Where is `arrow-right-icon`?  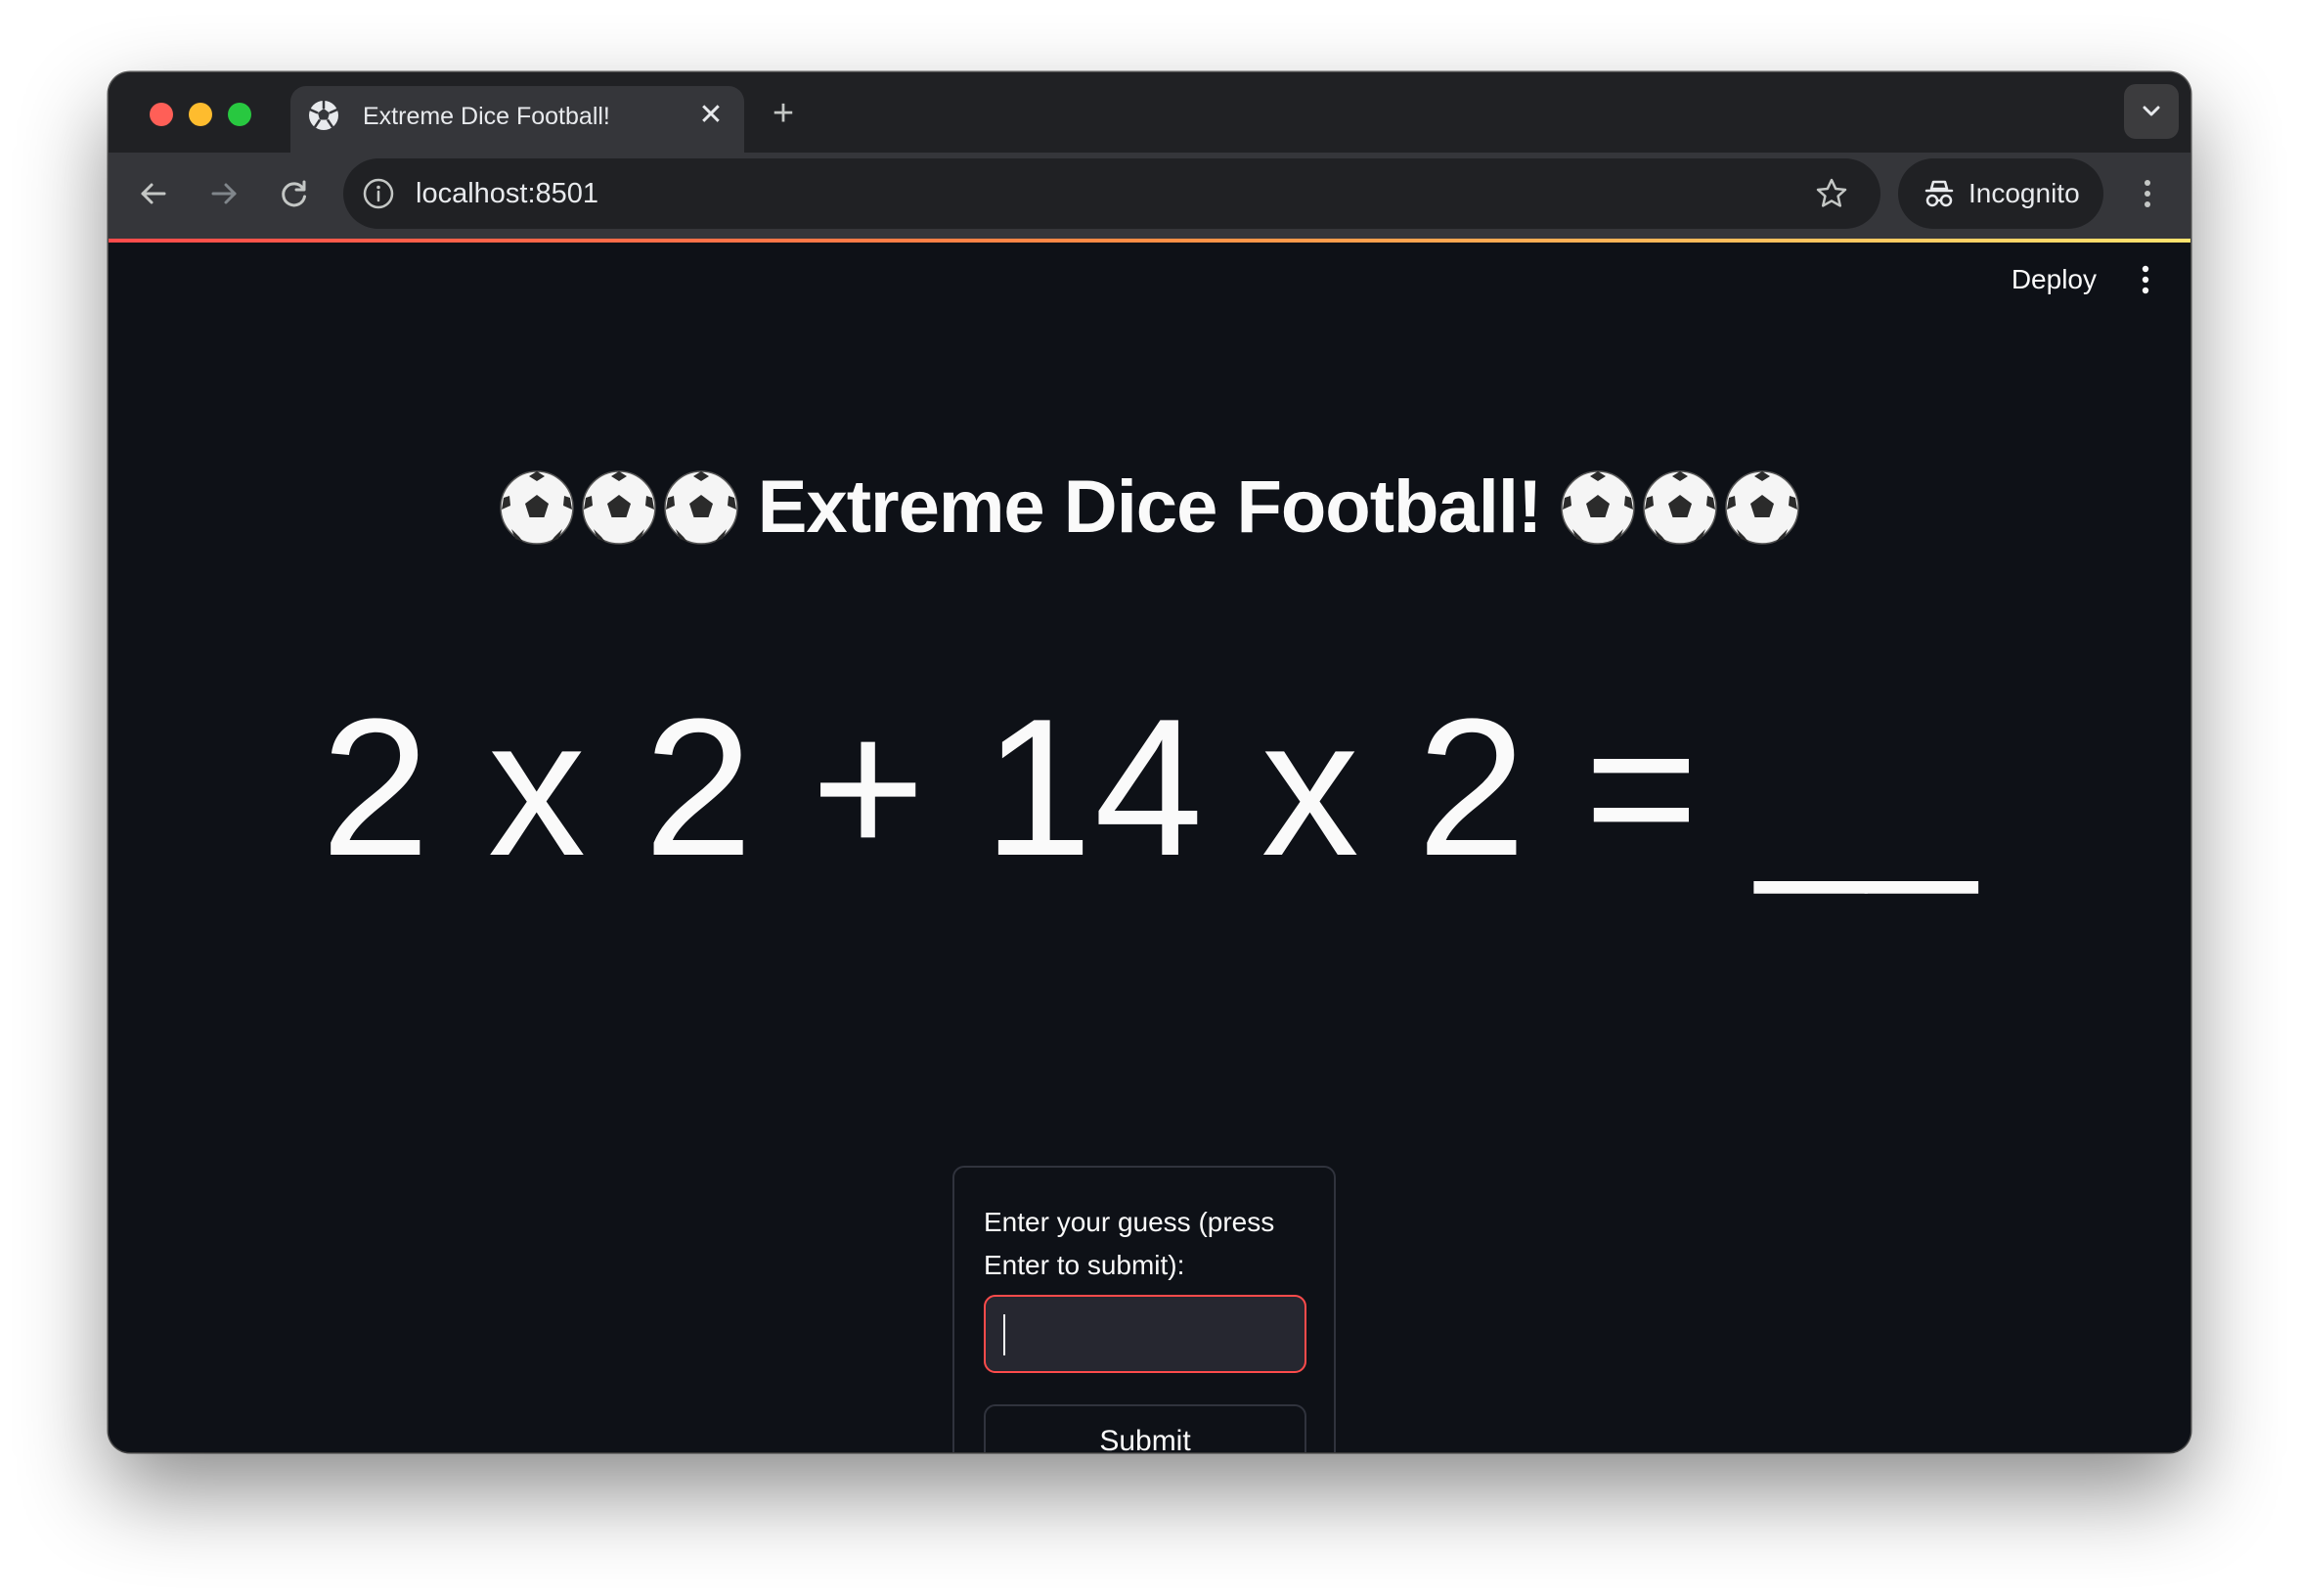 arrow-right-icon is located at coordinates (224, 193).